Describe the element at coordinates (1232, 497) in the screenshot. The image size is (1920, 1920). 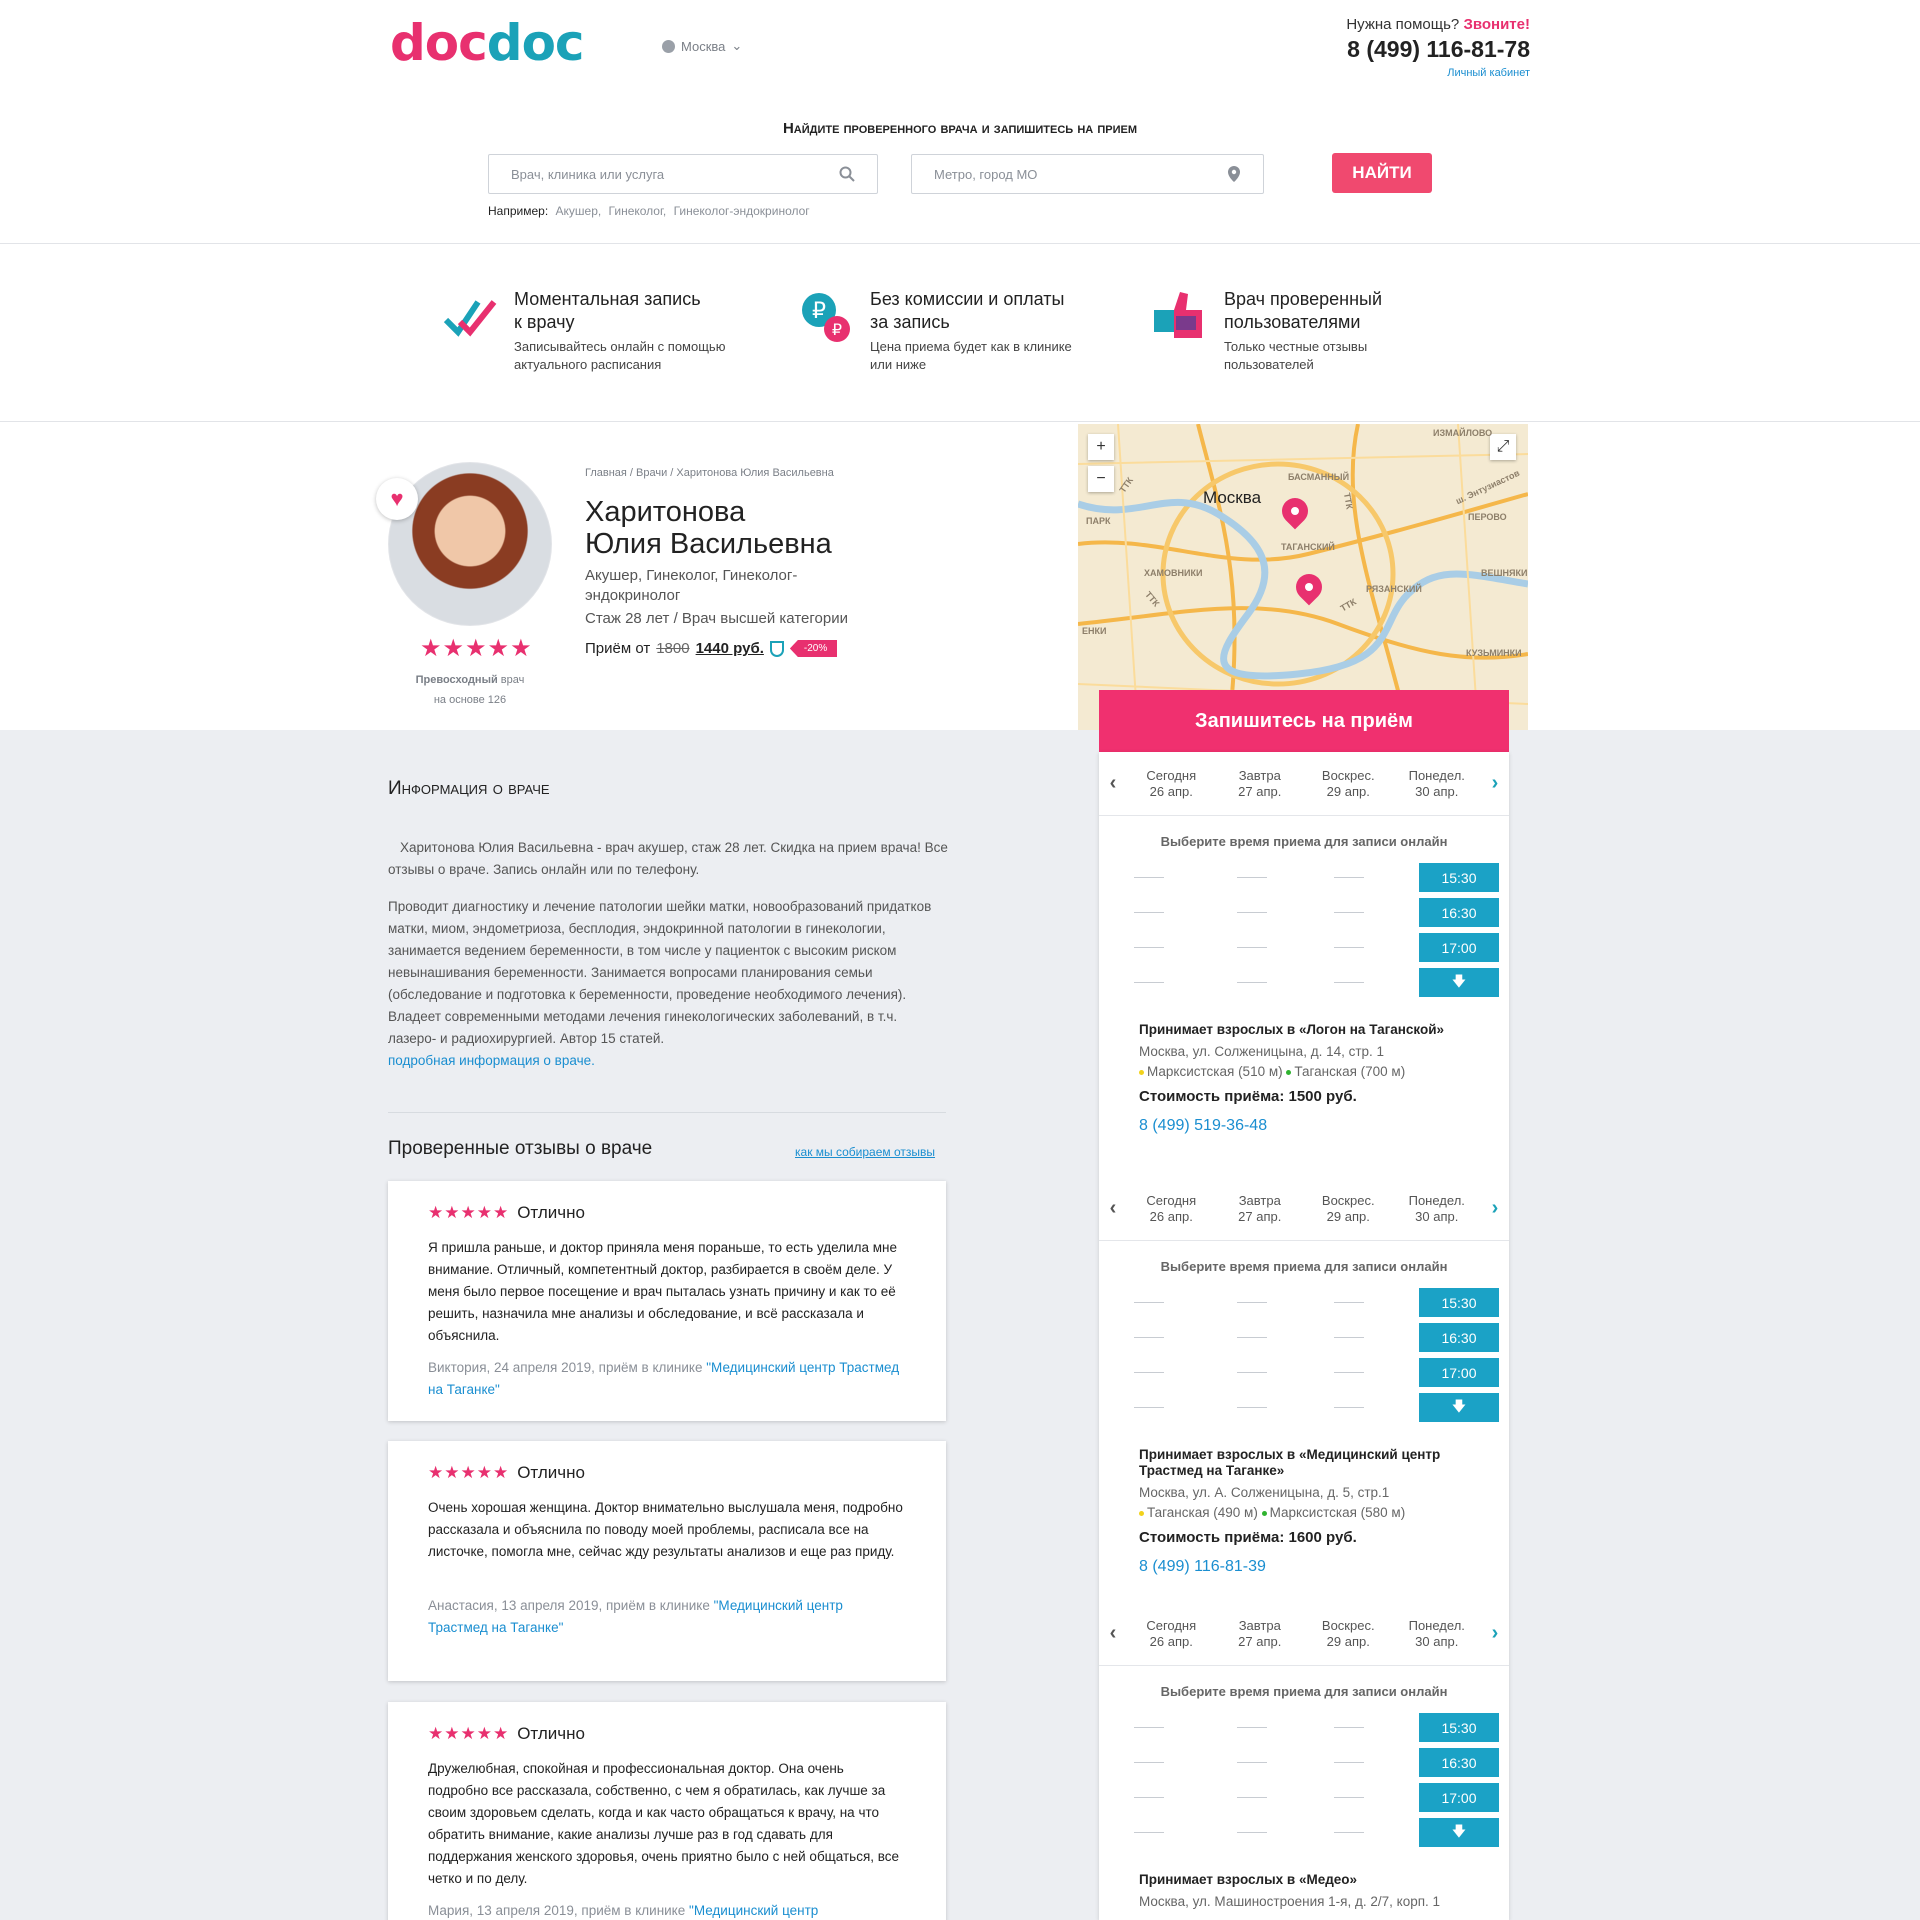
I see `map-city-label: Москва` at that location.